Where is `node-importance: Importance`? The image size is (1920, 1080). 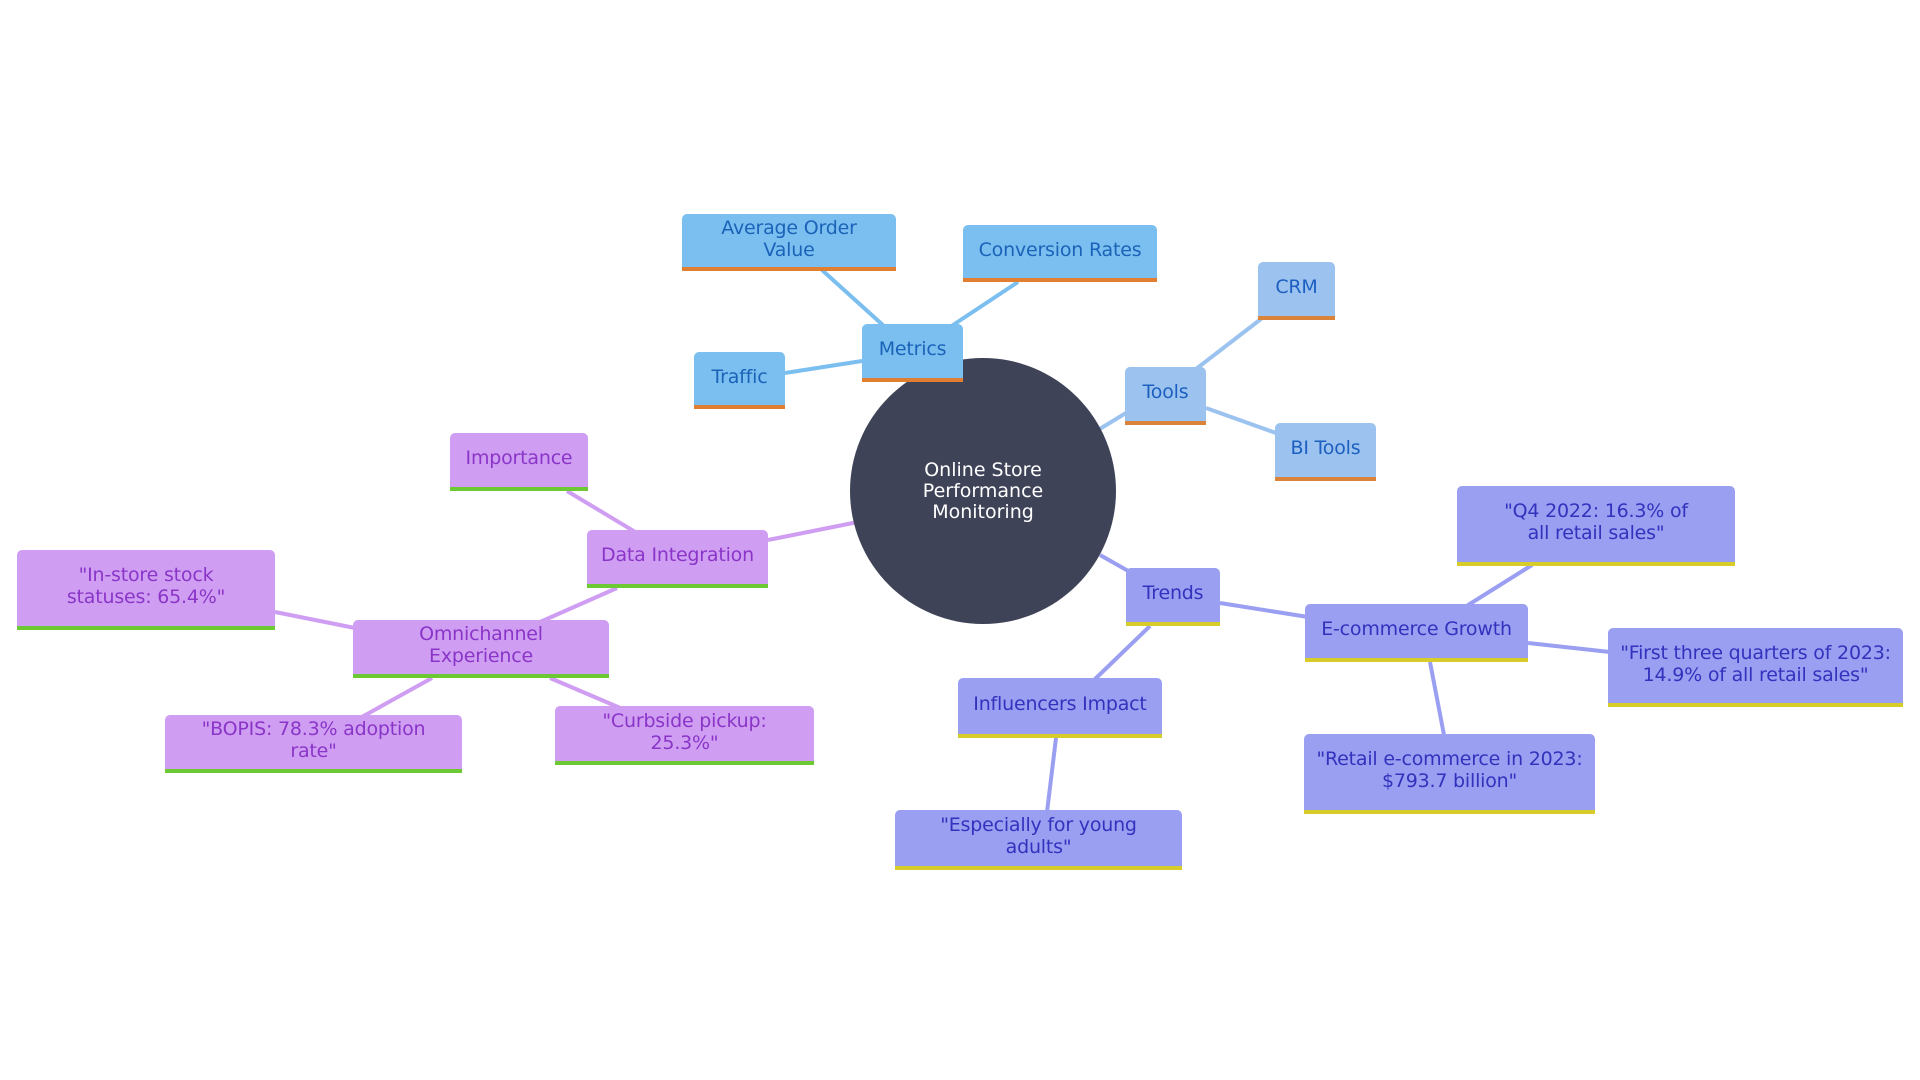
node-importance: Importance is located at coordinates (519, 462).